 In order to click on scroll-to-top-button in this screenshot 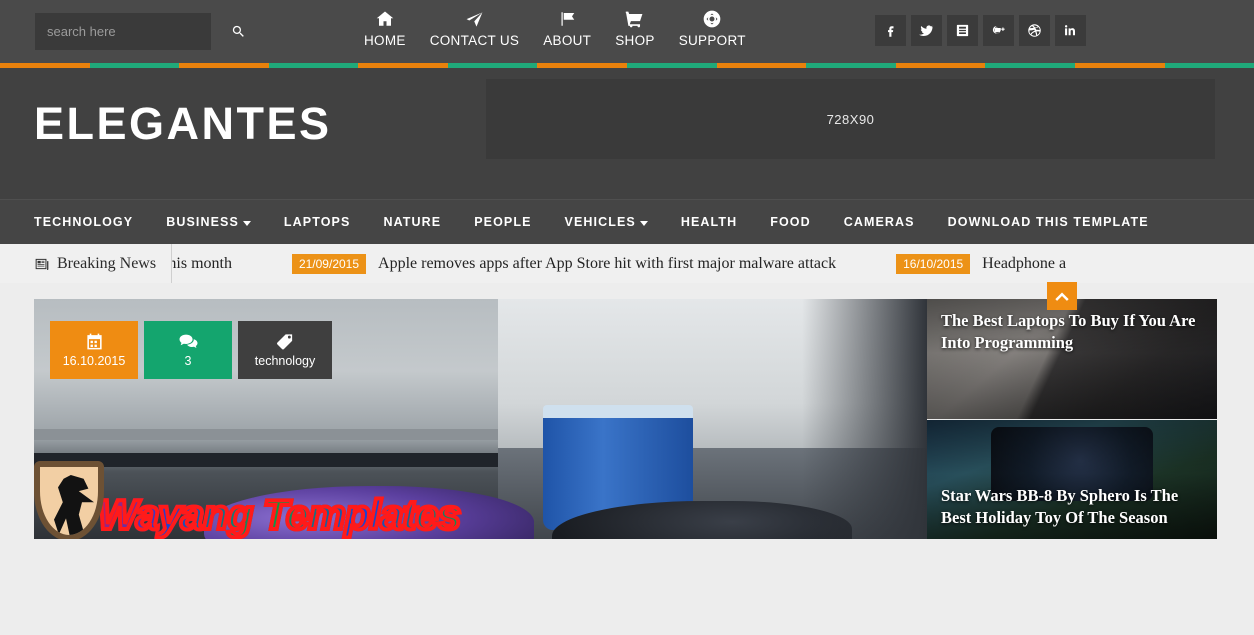, I will do `click(1062, 296)`.